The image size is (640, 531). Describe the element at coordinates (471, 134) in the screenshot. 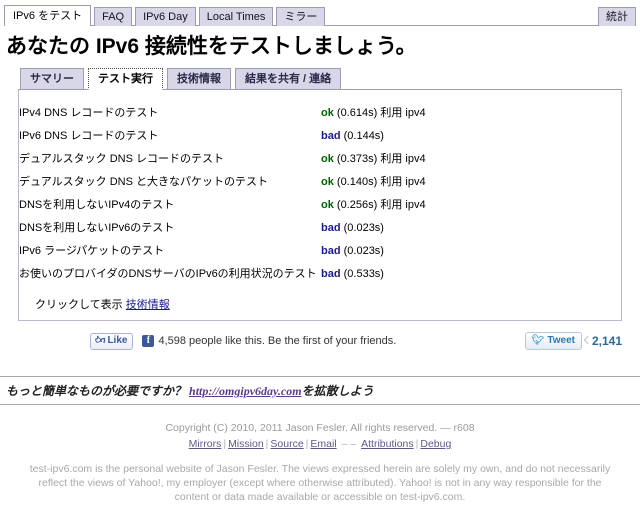

I see `test-result: bad (0.144s)` at that location.